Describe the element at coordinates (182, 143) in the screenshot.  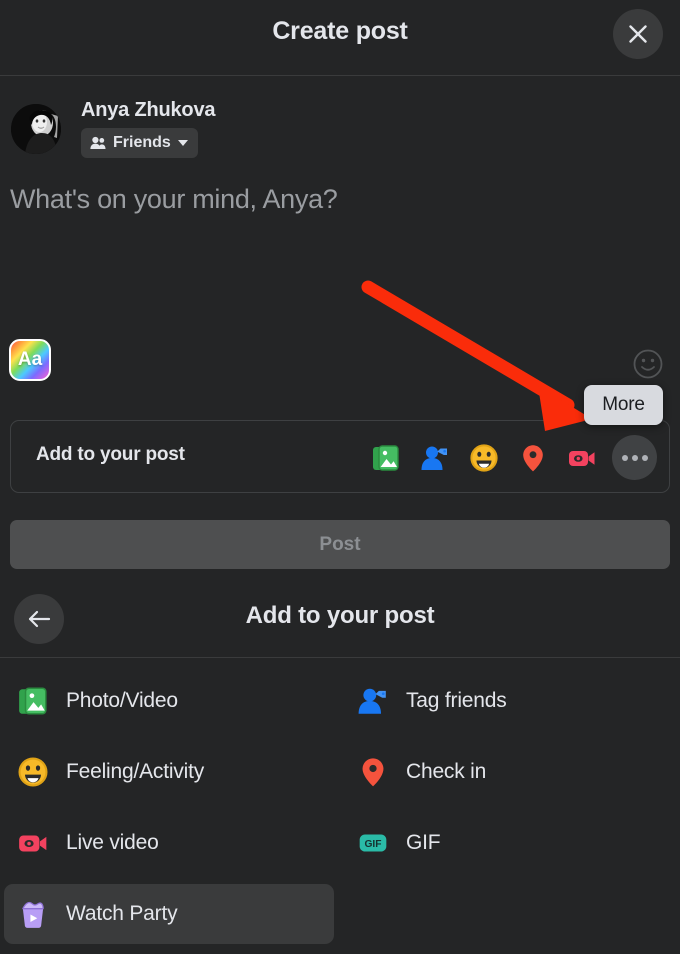
I see `chevron-down-icon` at that location.